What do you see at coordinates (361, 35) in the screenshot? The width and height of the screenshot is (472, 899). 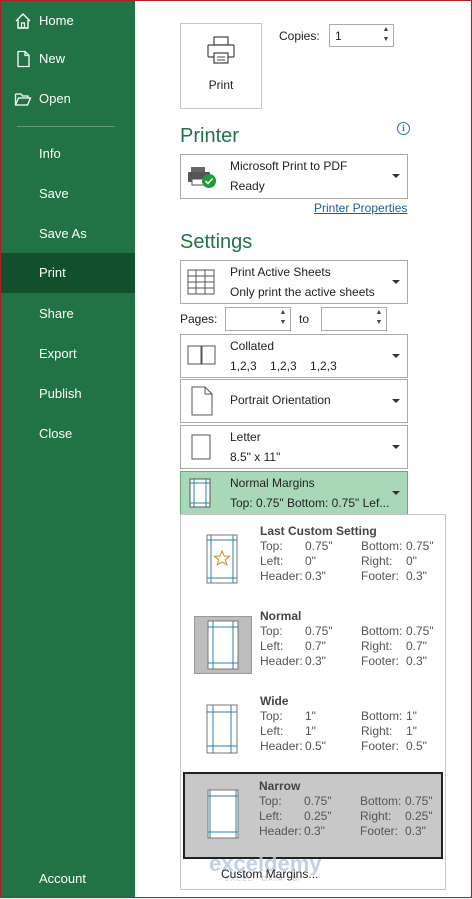 I see `copies-stepper: 1 ▲ ▼` at bounding box center [361, 35].